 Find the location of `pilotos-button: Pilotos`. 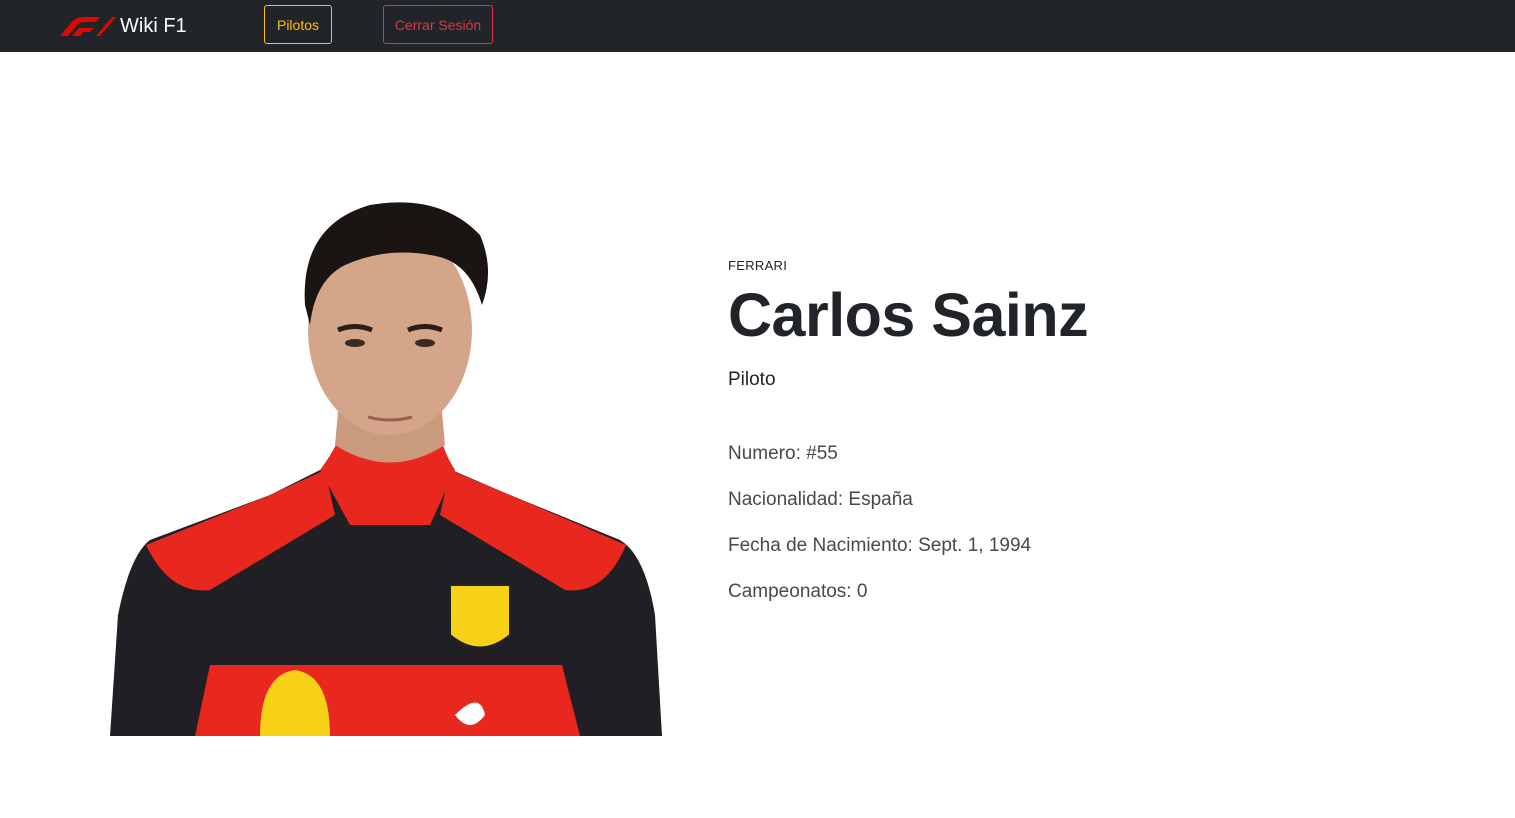

pilotos-button: Pilotos is located at coordinates (298, 24).